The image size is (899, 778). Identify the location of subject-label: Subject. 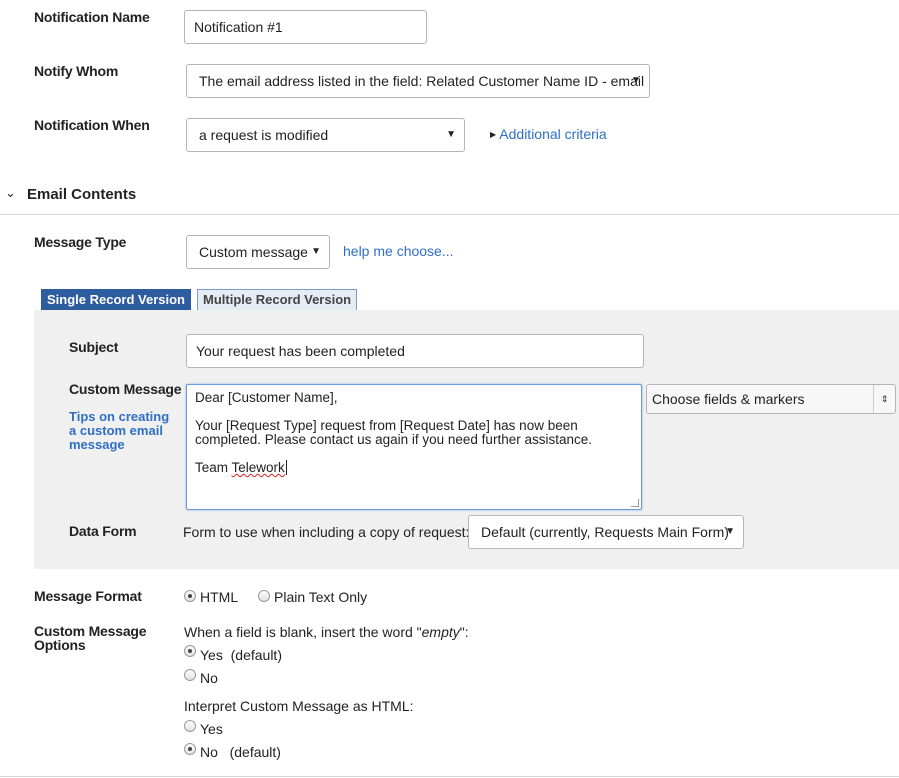
(94, 347).